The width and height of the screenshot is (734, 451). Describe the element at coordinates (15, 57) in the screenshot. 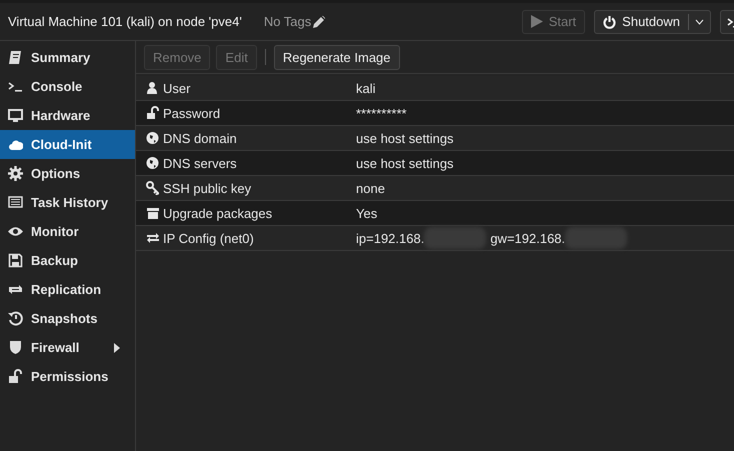

I see `book-icon` at that location.